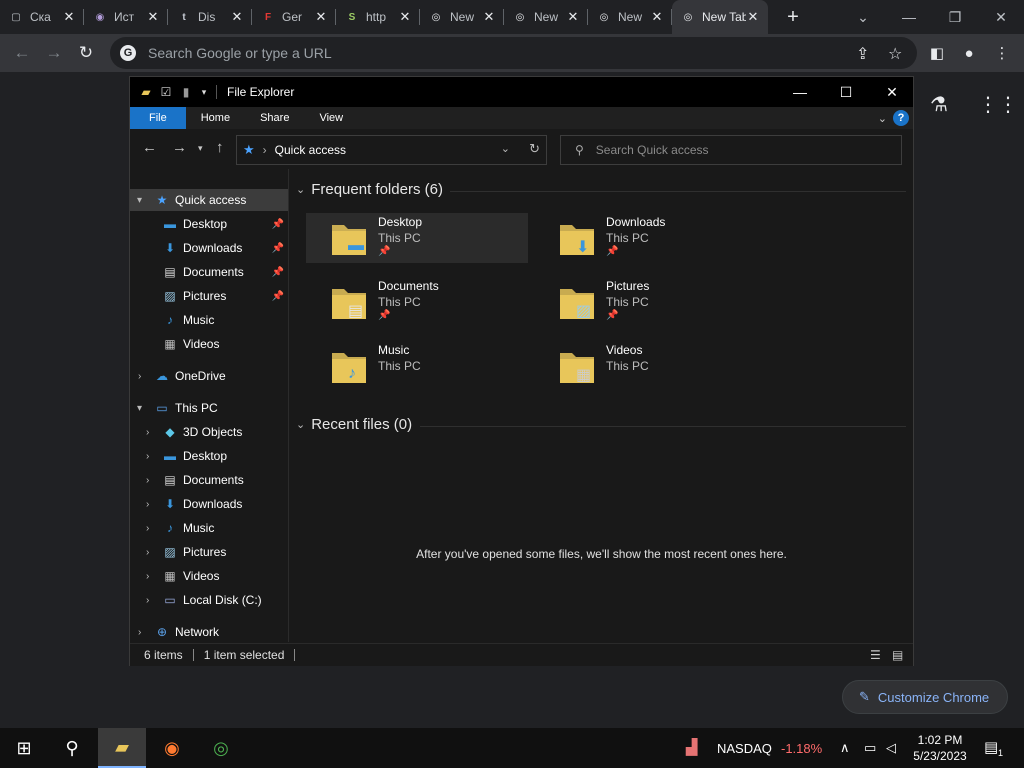  Describe the element at coordinates (534, 149) in the screenshot. I see `refresh-icon: ↻` at that location.